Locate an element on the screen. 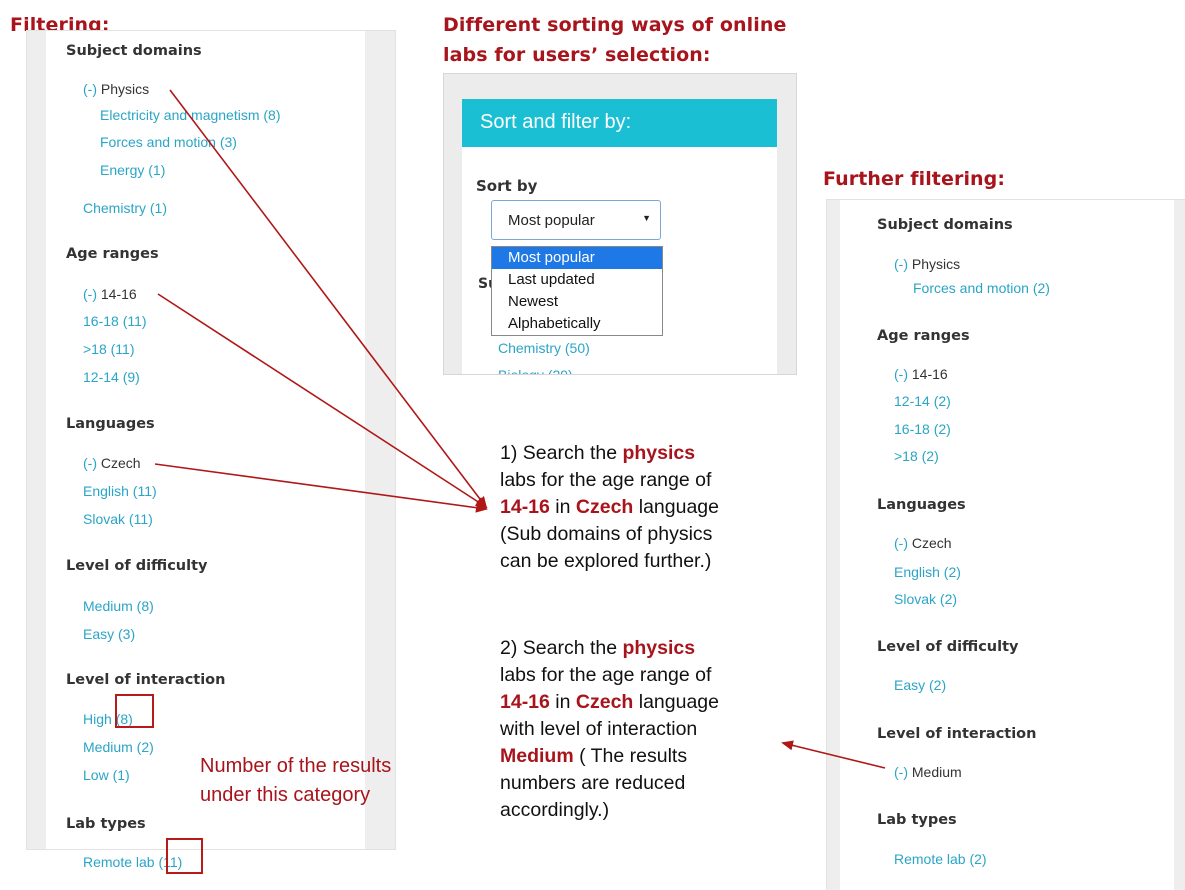 The image size is (1185, 890). sort-panel-chemistry: Chemistry (50) is located at coordinates (544, 348).